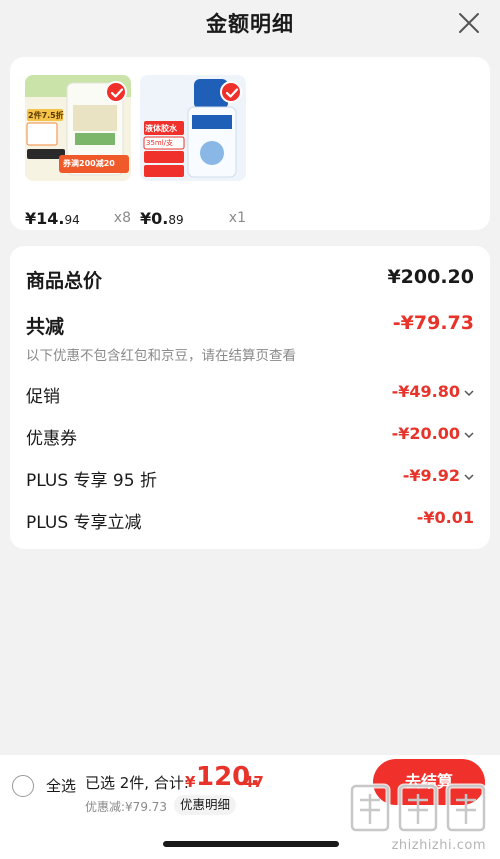  I want to click on discount-note: 以下优惠不包含红包和京豆，请在结算页查看, so click(161, 356).